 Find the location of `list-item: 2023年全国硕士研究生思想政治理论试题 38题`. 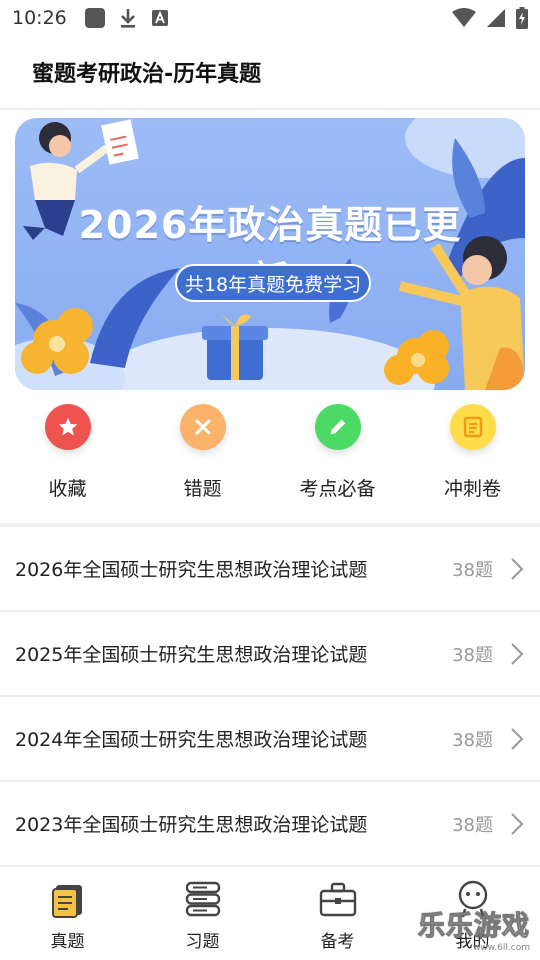

list-item: 2023年全国硕士研究生思想政治理论试题 38题 is located at coordinates (270, 824).